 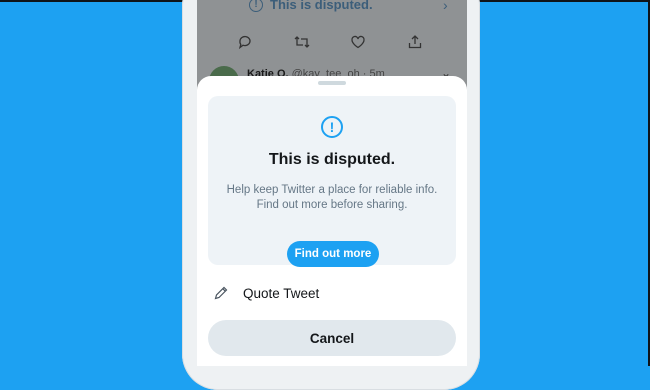 I want to click on chevron-right-icon: ›, so click(x=445, y=6).